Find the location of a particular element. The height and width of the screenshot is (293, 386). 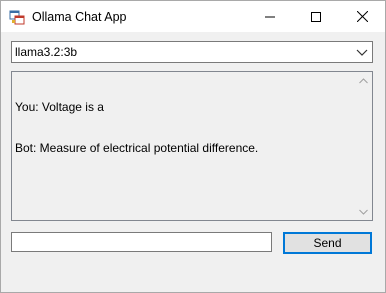

minimize-icon is located at coordinates (270, 16).